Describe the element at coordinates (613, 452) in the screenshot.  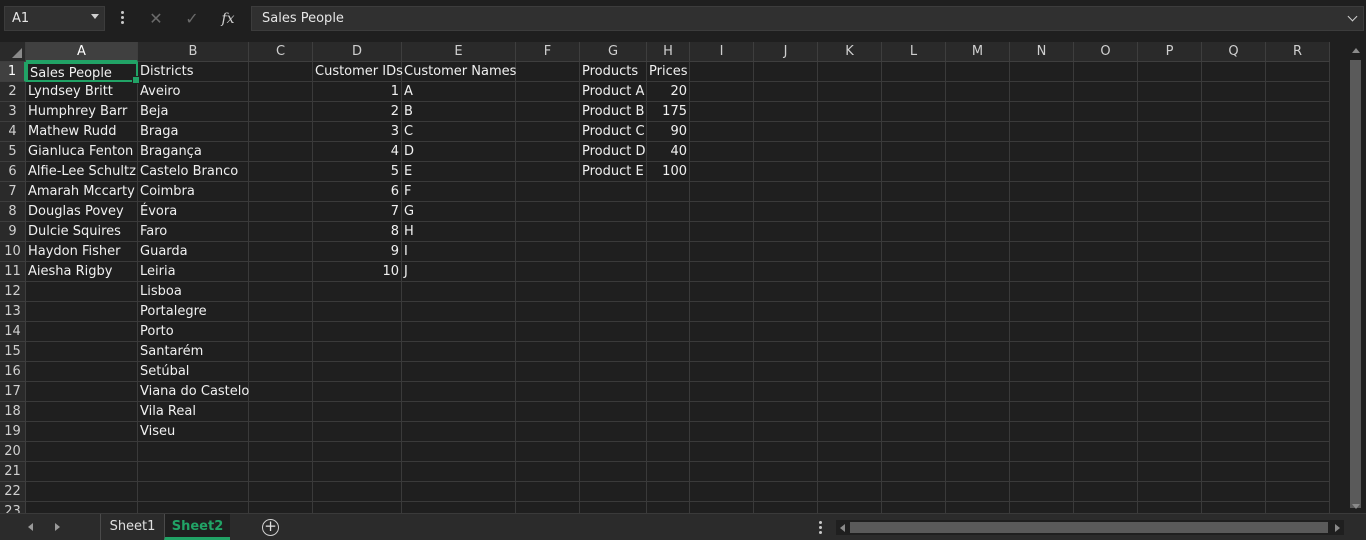
I see `cell-g20` at that location.